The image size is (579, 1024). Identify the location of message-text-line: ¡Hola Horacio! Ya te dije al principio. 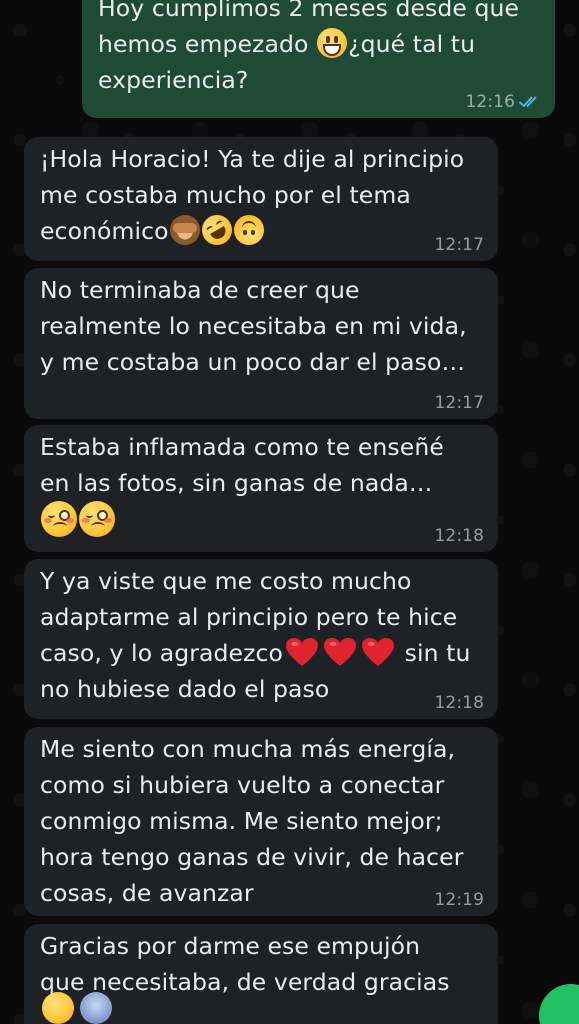
(252, 159).